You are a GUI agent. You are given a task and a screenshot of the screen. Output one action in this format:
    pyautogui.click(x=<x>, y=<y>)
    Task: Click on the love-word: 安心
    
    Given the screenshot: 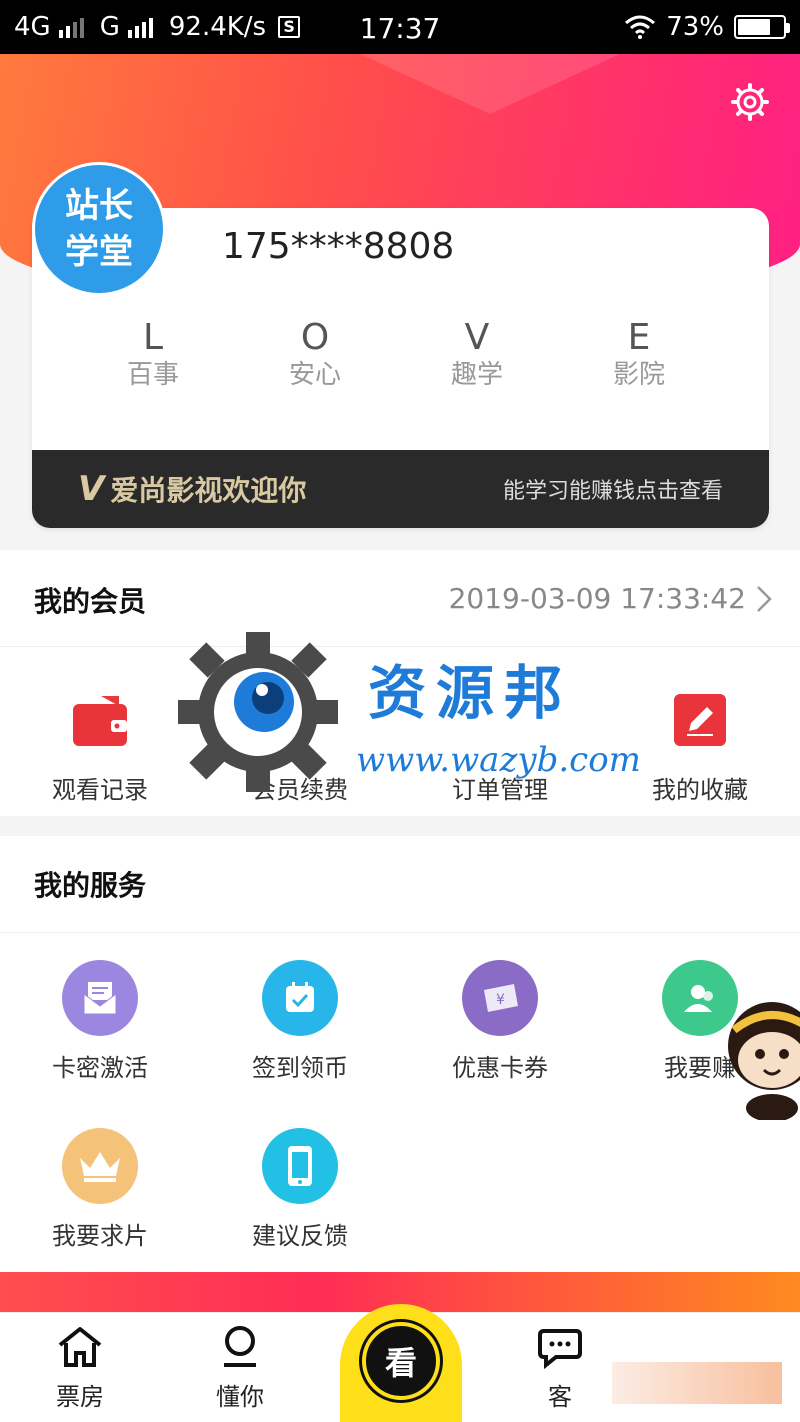 What is the action you would take?
    pyautogui.click(x=314, y=375)
    